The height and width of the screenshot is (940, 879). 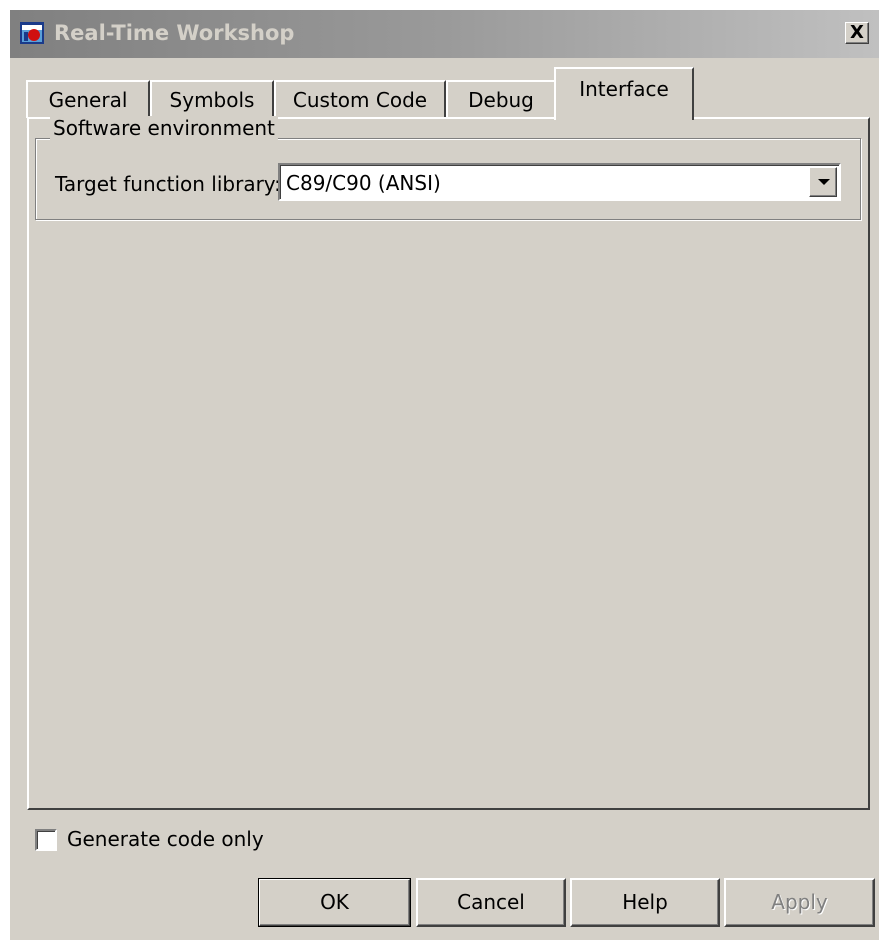 I want to click on target-function-library-value: C89/C90 (ANSI), so click(x=363, y=183).